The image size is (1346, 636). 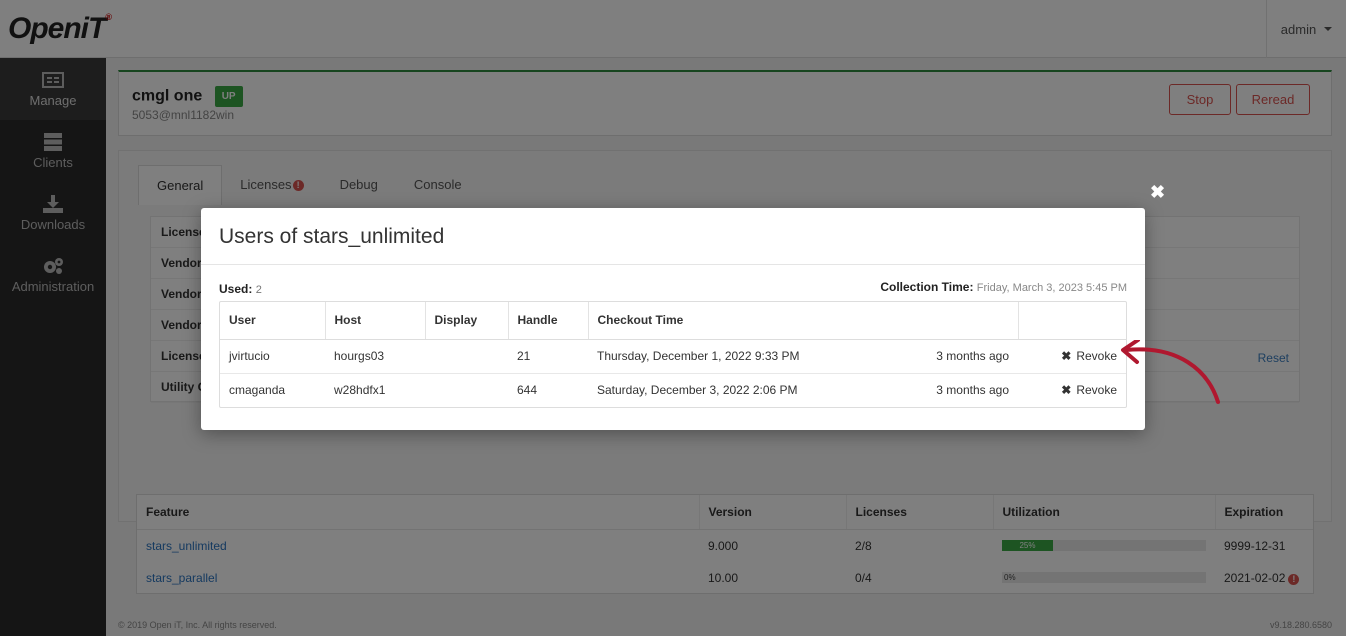 What do you see at coordinates (236, 289) in the screenshot?
I see `used-label: Used:` at bounding box center [236, 289].